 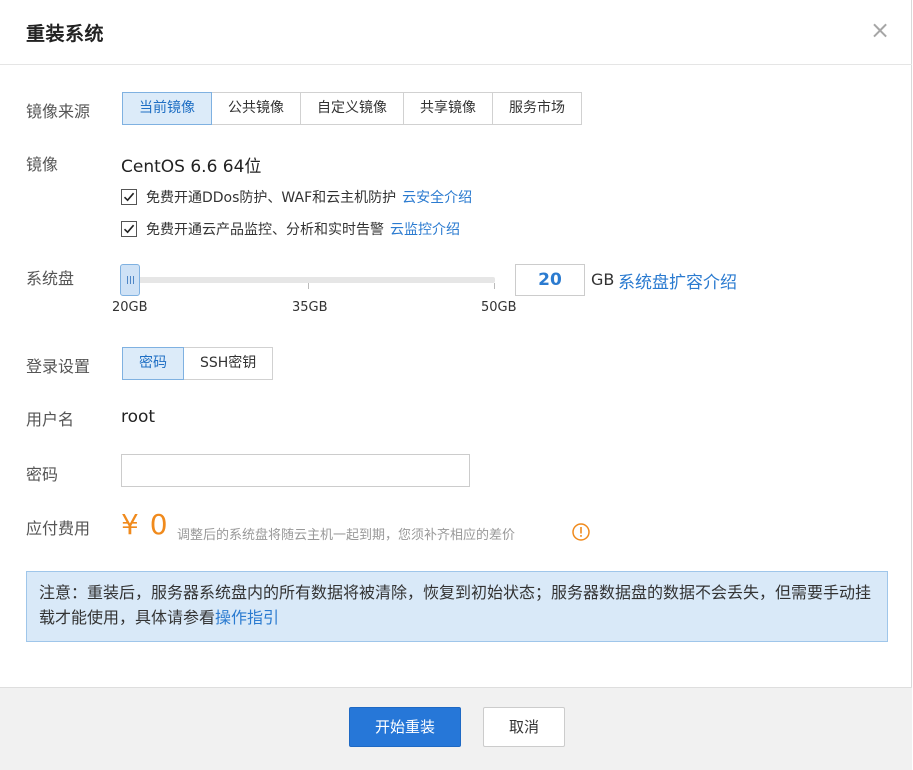 I want to click on password-label: 密码, so click(x=42, y=474).